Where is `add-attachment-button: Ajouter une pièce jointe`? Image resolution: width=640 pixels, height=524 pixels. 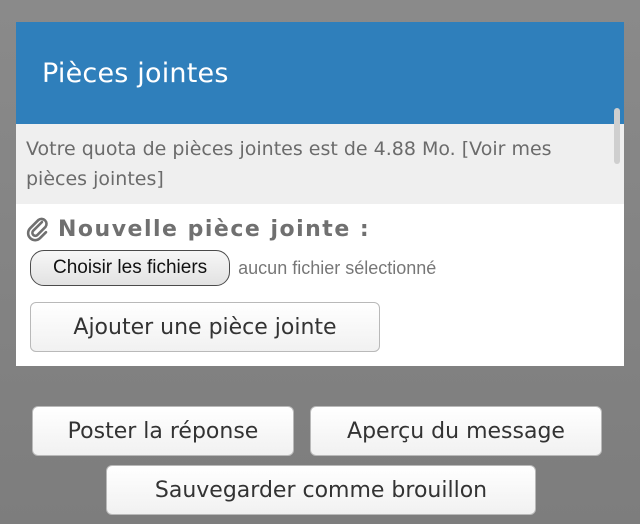 add-attachment-button: Ajouter une pièce jointe is located at coordinates (205, 327).